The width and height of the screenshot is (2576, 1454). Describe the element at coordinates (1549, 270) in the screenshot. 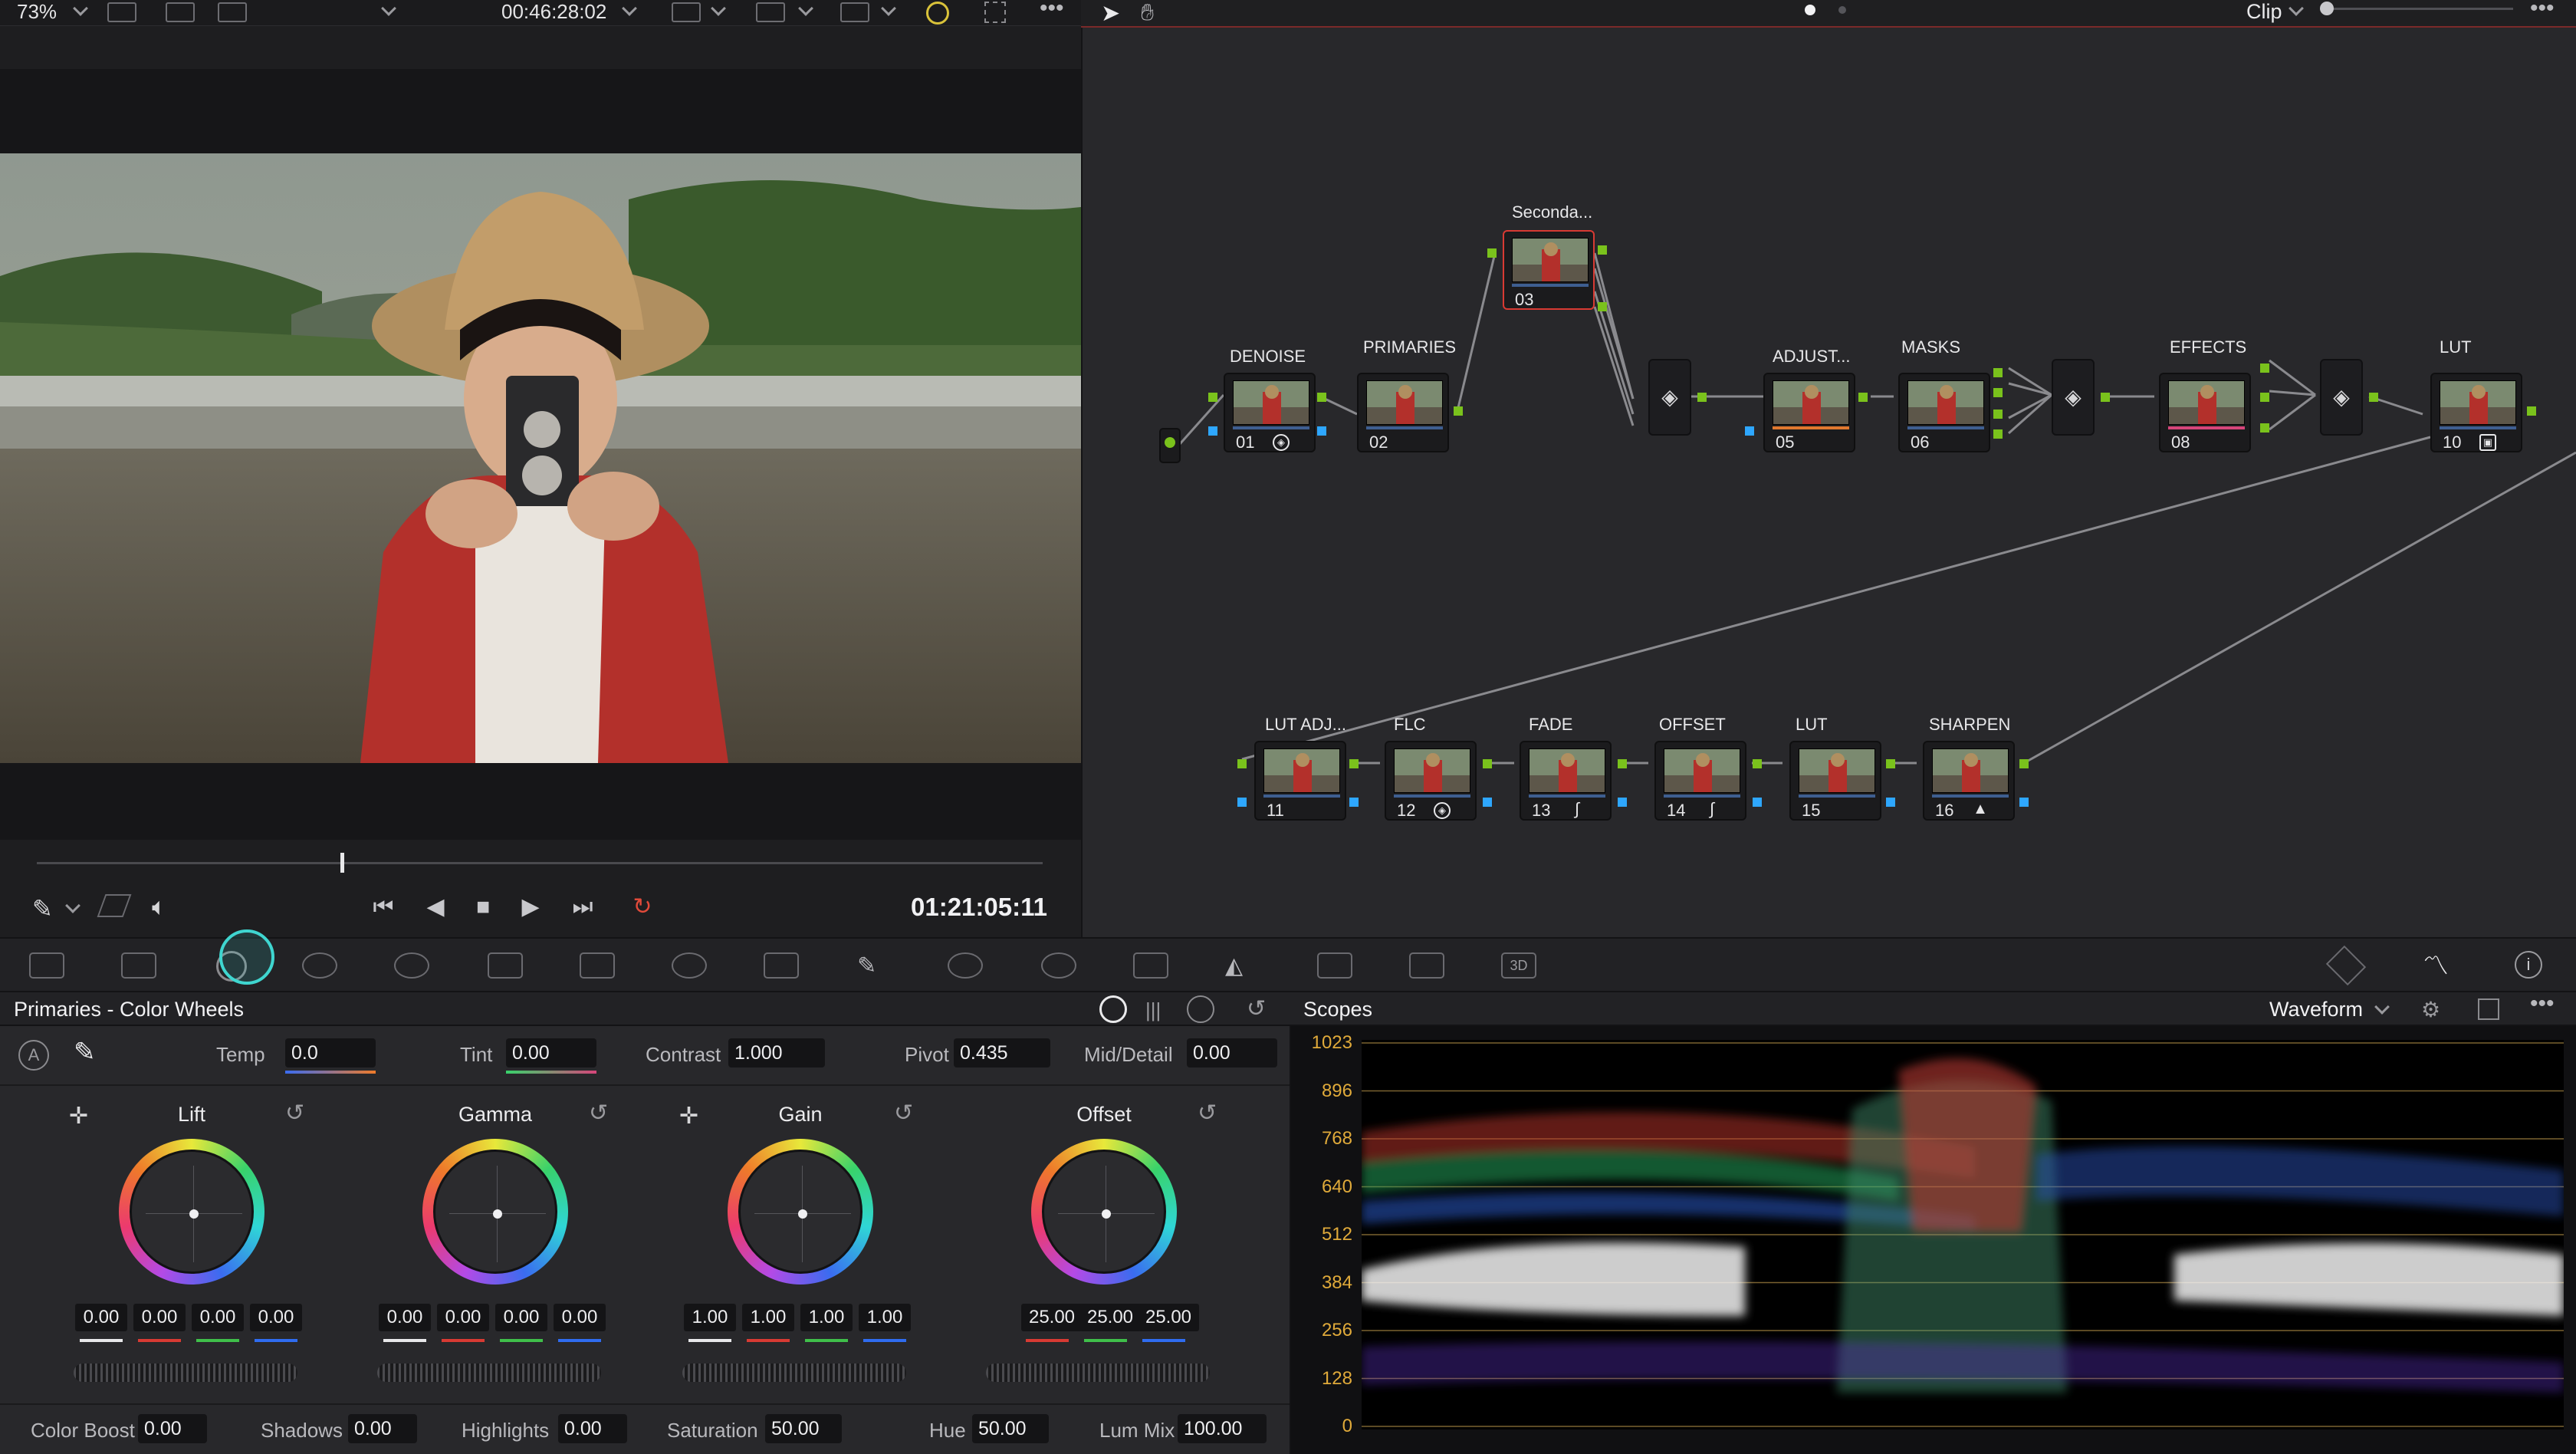

I see `node-03: 03` at that location.